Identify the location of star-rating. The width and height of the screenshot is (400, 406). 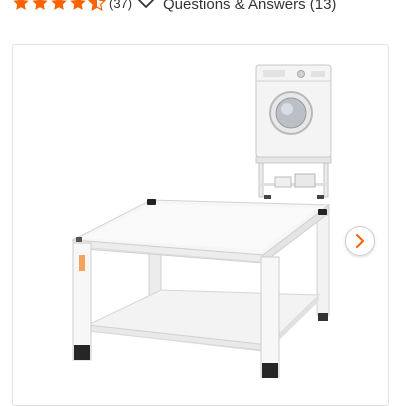
(59, 7).